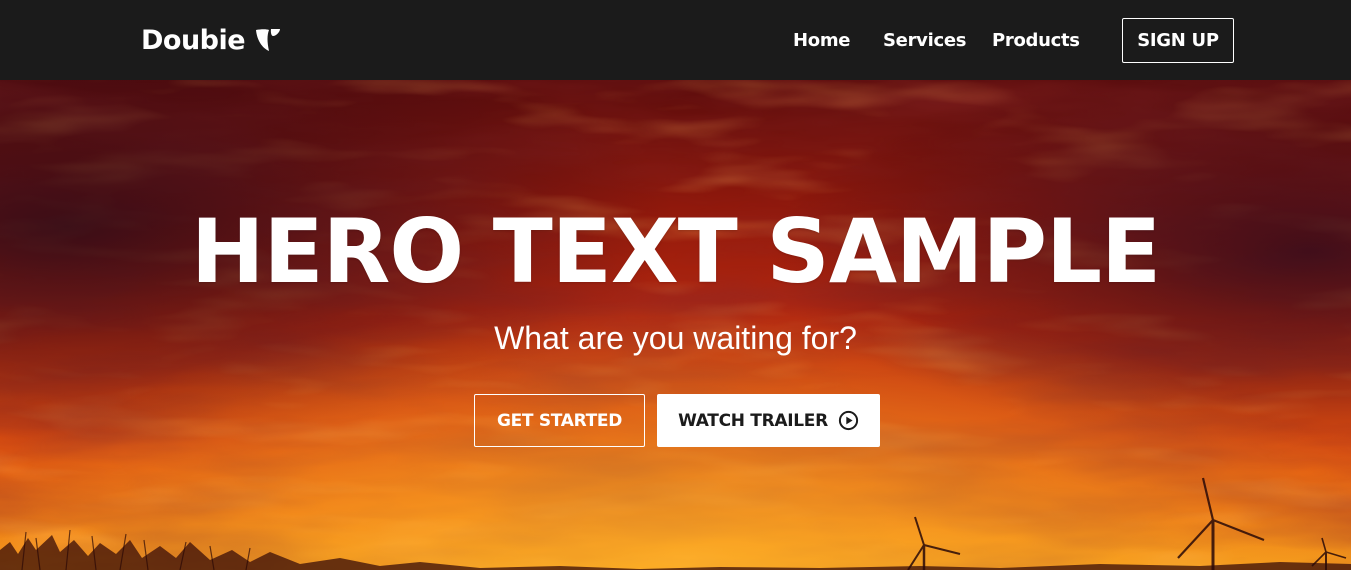 The width and height of the screenshot is (1351, 570). Describe the element at coordinates (822, 41) in the screenshot. I see `nav-link-home: Home` at that location.